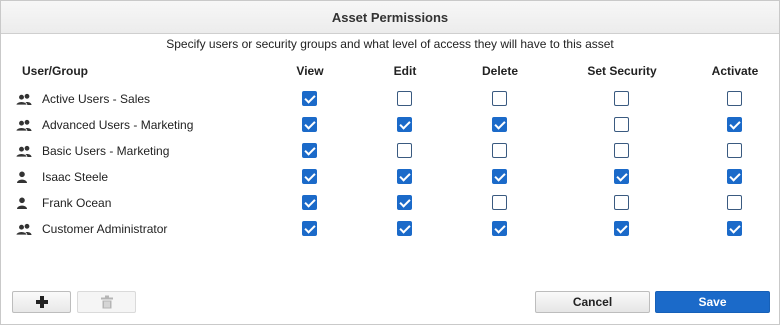 This screenshot has width=780, height=325. Describe the element at coordinates (390, 177) in the screenshot. I see `table-row: Isaac Steele` at that location.